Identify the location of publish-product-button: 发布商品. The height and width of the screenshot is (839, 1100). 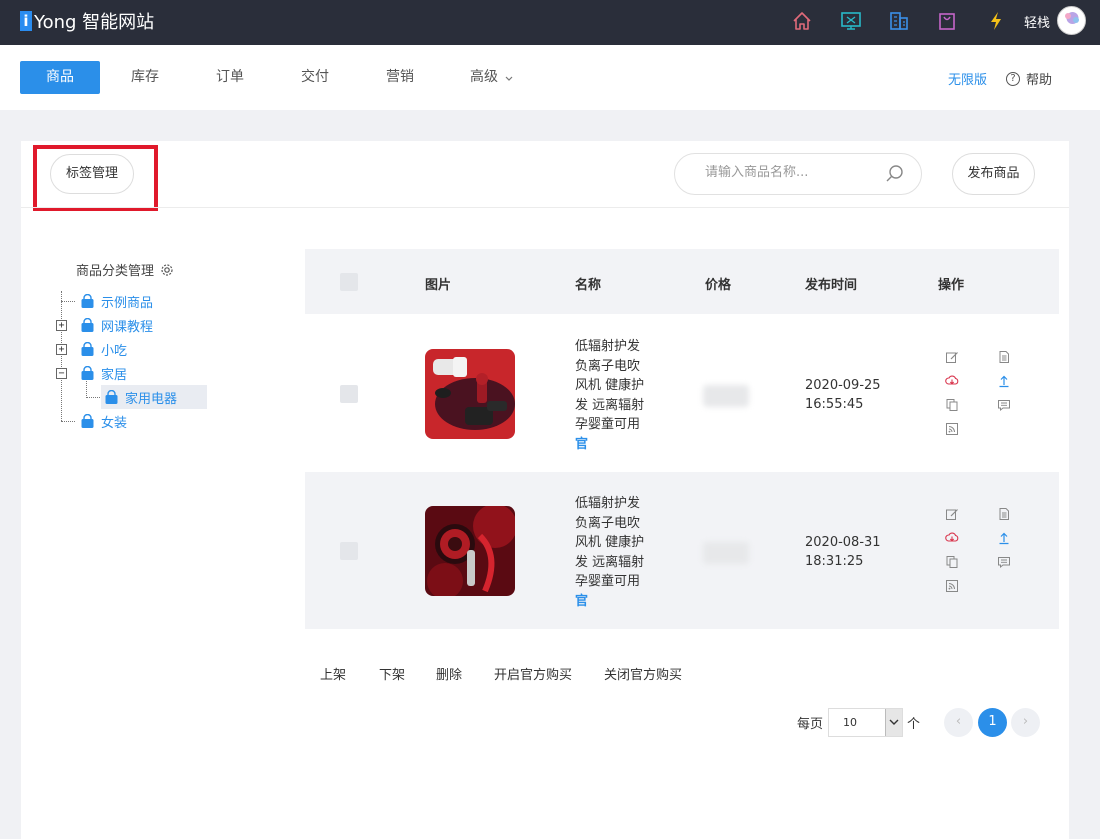
(993, 174).